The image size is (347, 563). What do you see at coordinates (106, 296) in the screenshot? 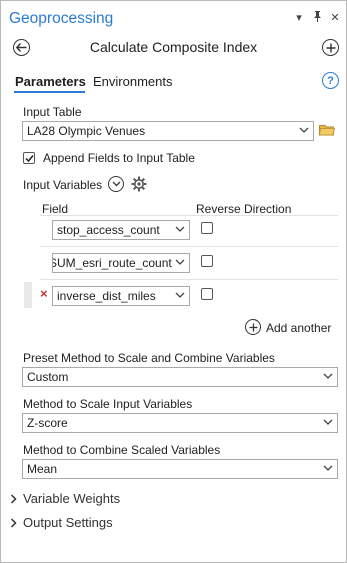
I see `variable-field-value: inverse_dist_miles` at bounding box center [106, 296].